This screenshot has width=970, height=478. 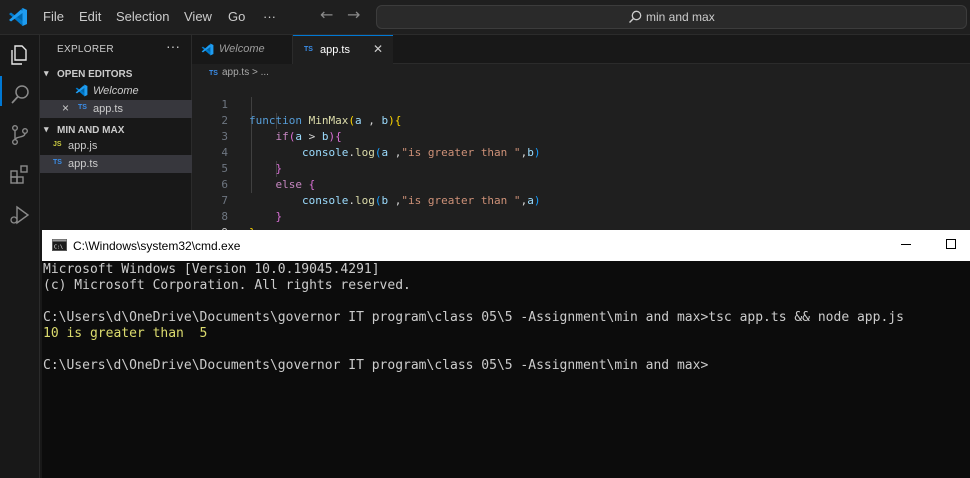 What do you see at coordinates (58, 248) in the screenshot?
I see `svg-text: C:\` at bounding box center [58, 248].